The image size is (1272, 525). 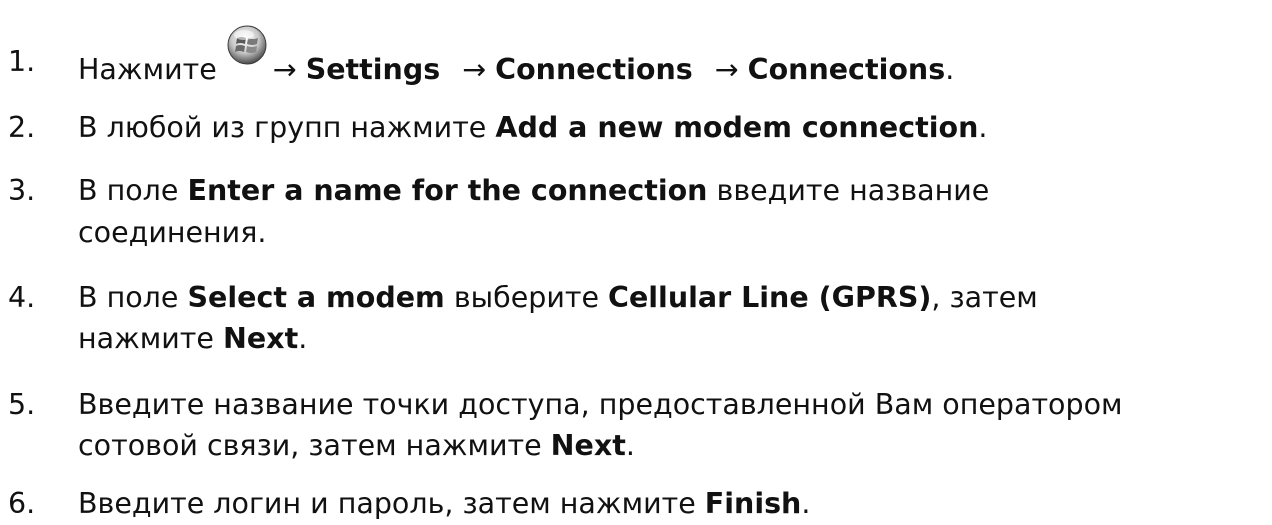 I want to click on cellular-line-label: Cellular Line (GPRS), so click(x=770, y=297).